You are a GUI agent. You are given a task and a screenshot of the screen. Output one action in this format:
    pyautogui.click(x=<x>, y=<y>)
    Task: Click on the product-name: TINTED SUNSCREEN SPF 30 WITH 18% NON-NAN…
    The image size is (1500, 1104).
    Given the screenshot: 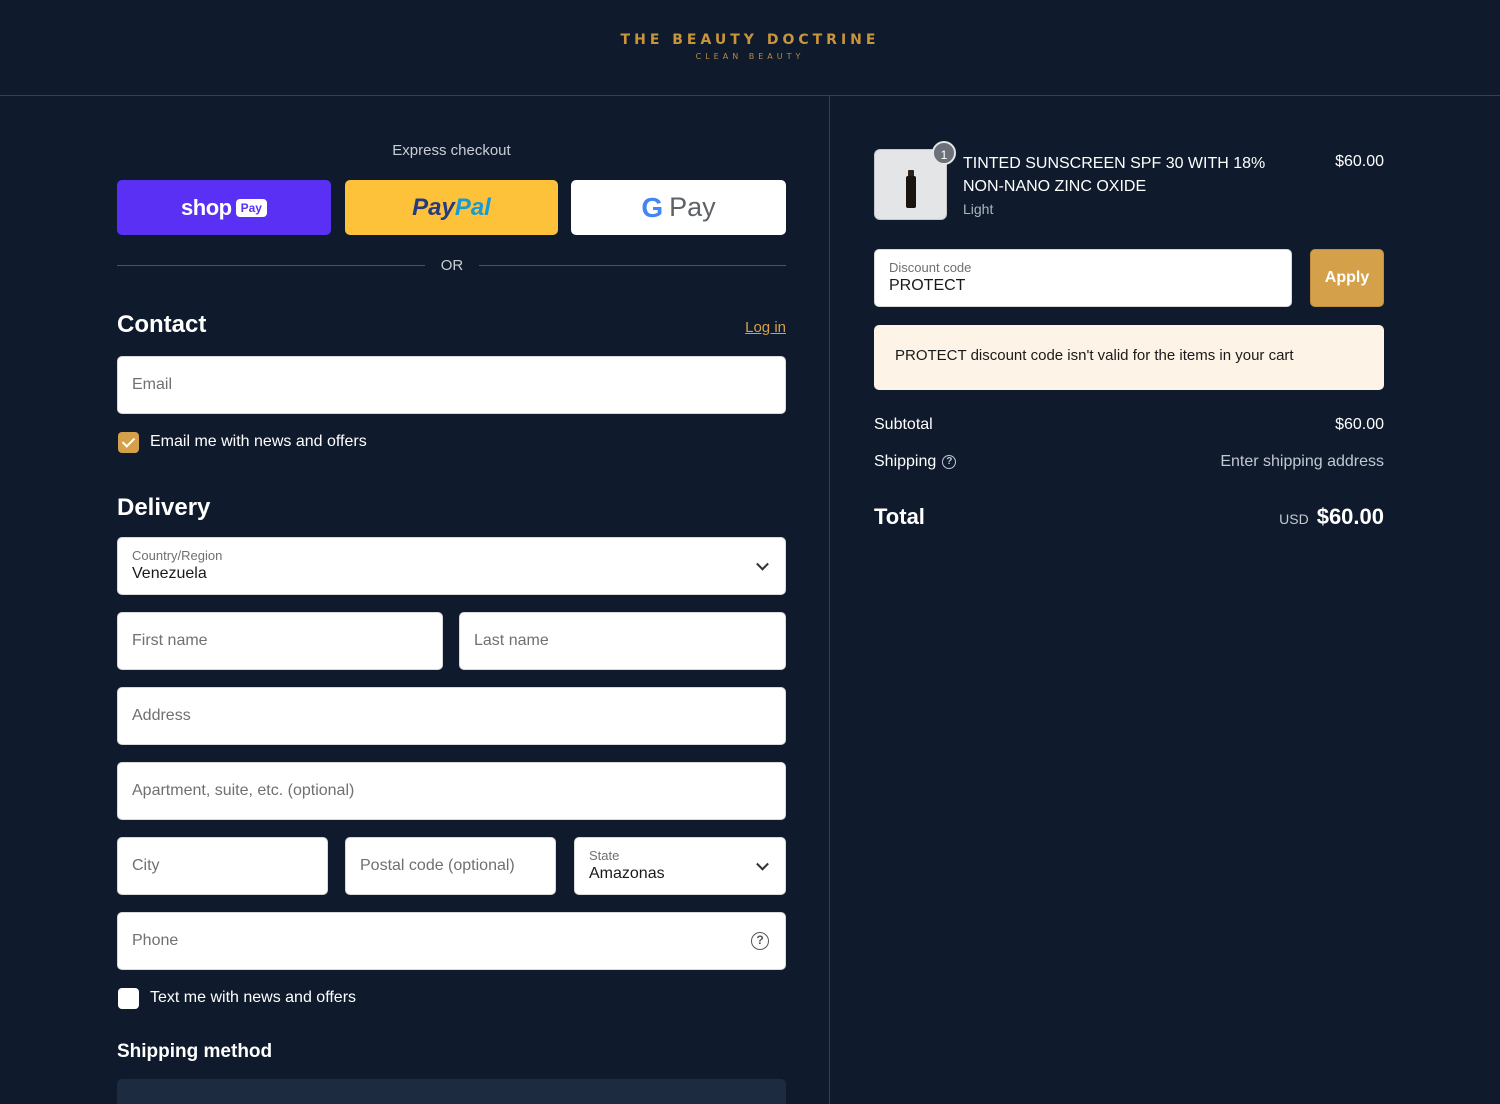 What is the action you would take?
    pyautogui.click(x=1114, y=175)
    